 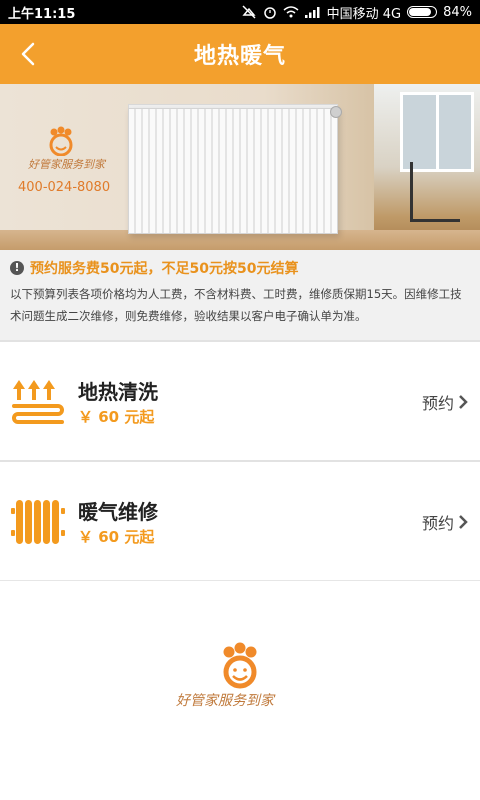 What do you see at coordinates (270, 12) in the screenshot?
I see `alarm-icon` at bounding box center [270, 12].